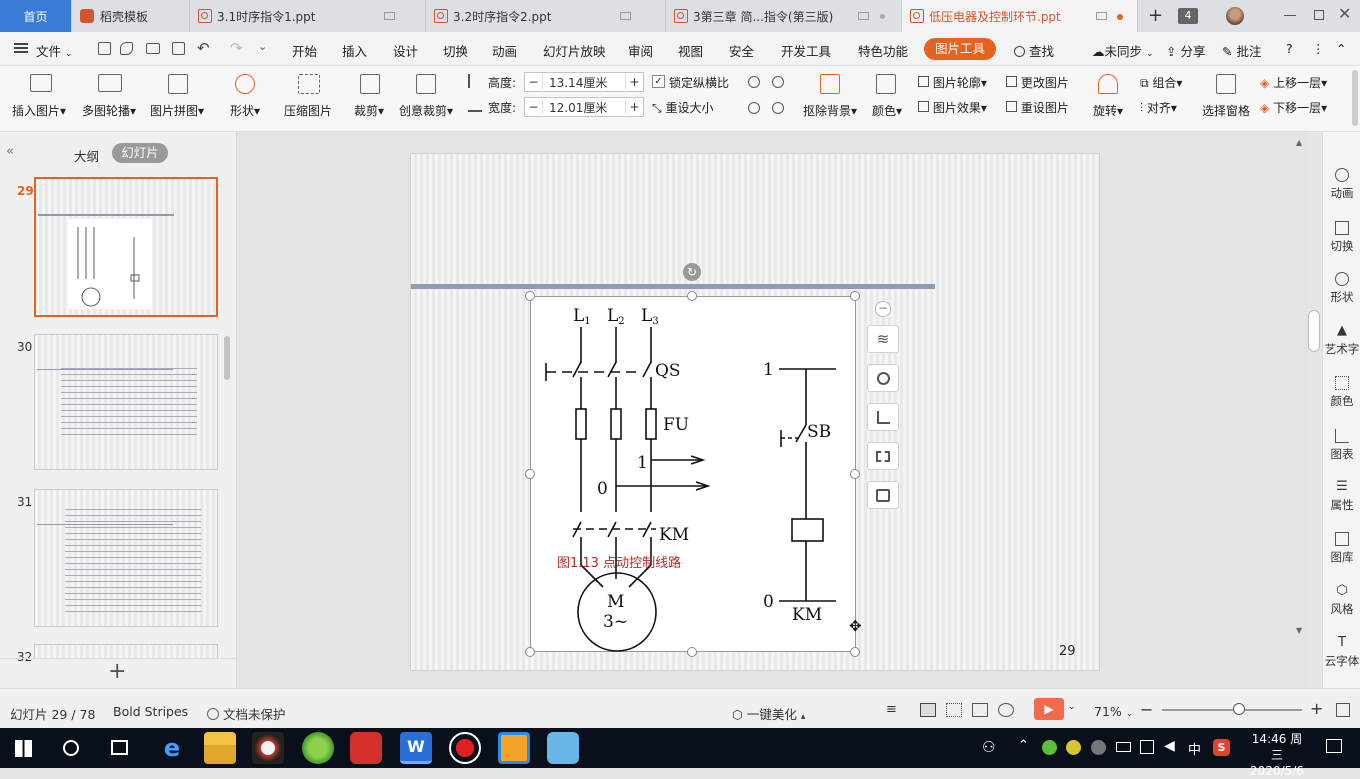  What do you see at coordinates (891, 709) in the screenshot?
I see `notes-toggle-icon: ≡` at bounding box center [891, 709].